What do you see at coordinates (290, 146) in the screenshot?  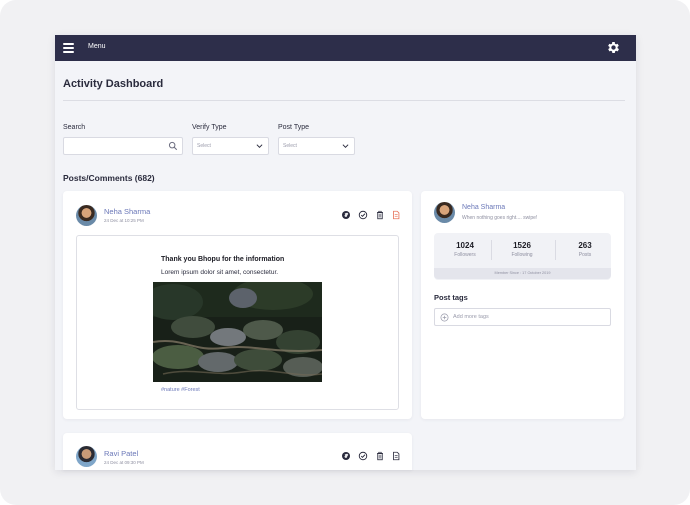 I see `post-type-value: Select` at bounding box center [290, 146].